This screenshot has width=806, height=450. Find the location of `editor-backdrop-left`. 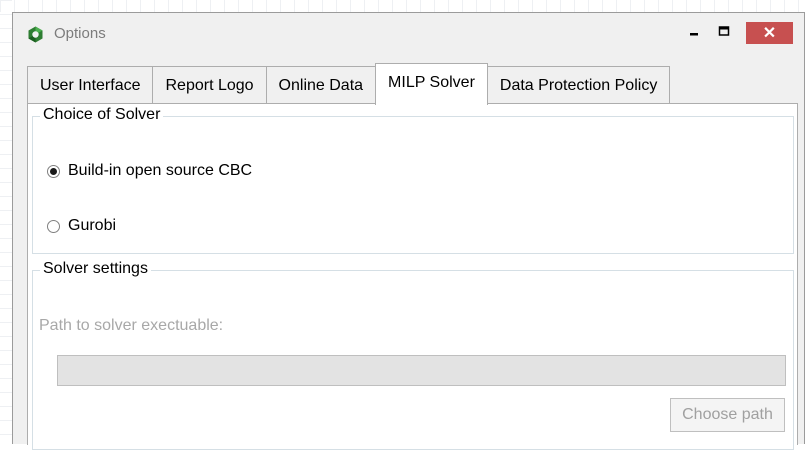

editor-backdrop-left is located at coordinates (6, 222).